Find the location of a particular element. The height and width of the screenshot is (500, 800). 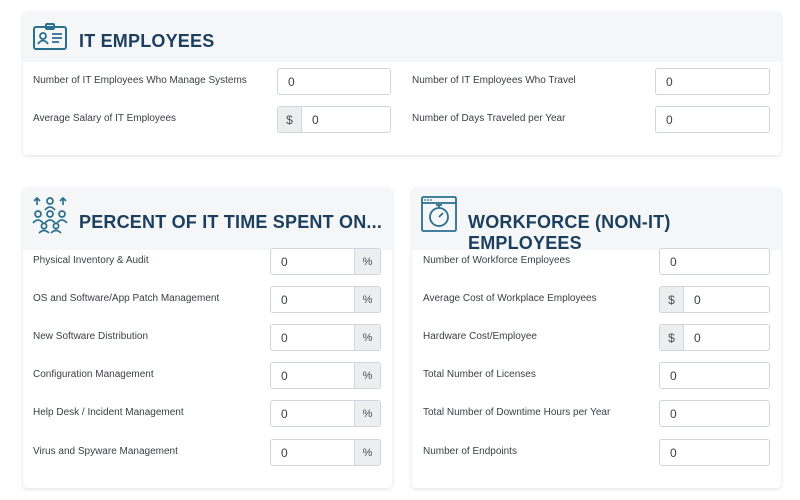

field-label: Total Number of Downtime Hours per Year is located at coordinates (517, 412).